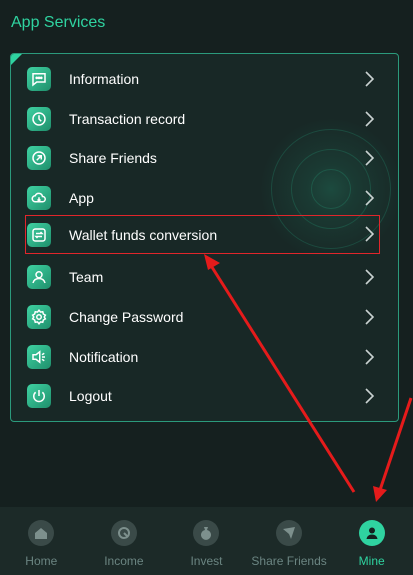 The height and width of the screenshot is (575, 413). I want to click on menu-item-logout: Logout, so click(202, 396).